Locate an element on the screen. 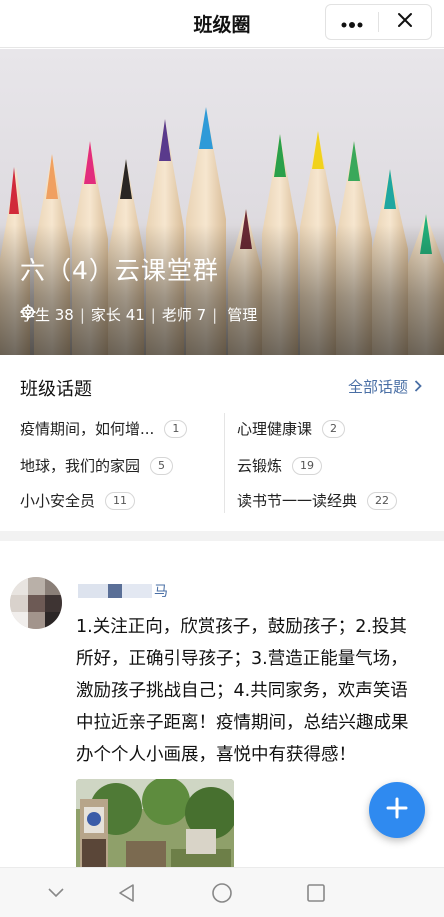  group-name: 六（4）云课堂群 is located at coordinates (119, 270).